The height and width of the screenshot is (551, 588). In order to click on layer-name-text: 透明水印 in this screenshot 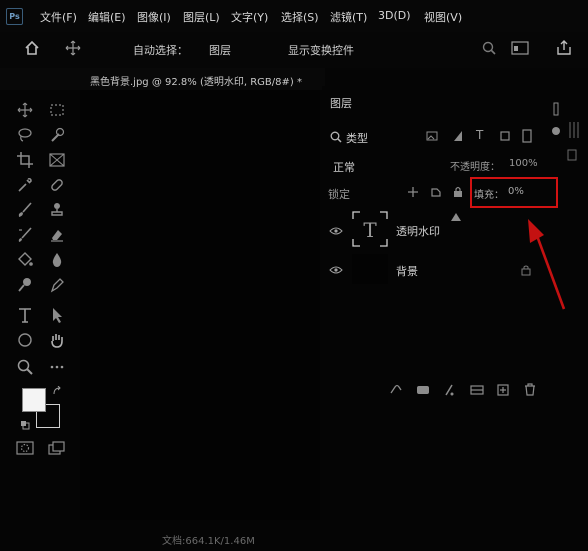, I will do `click(418, 231)`.